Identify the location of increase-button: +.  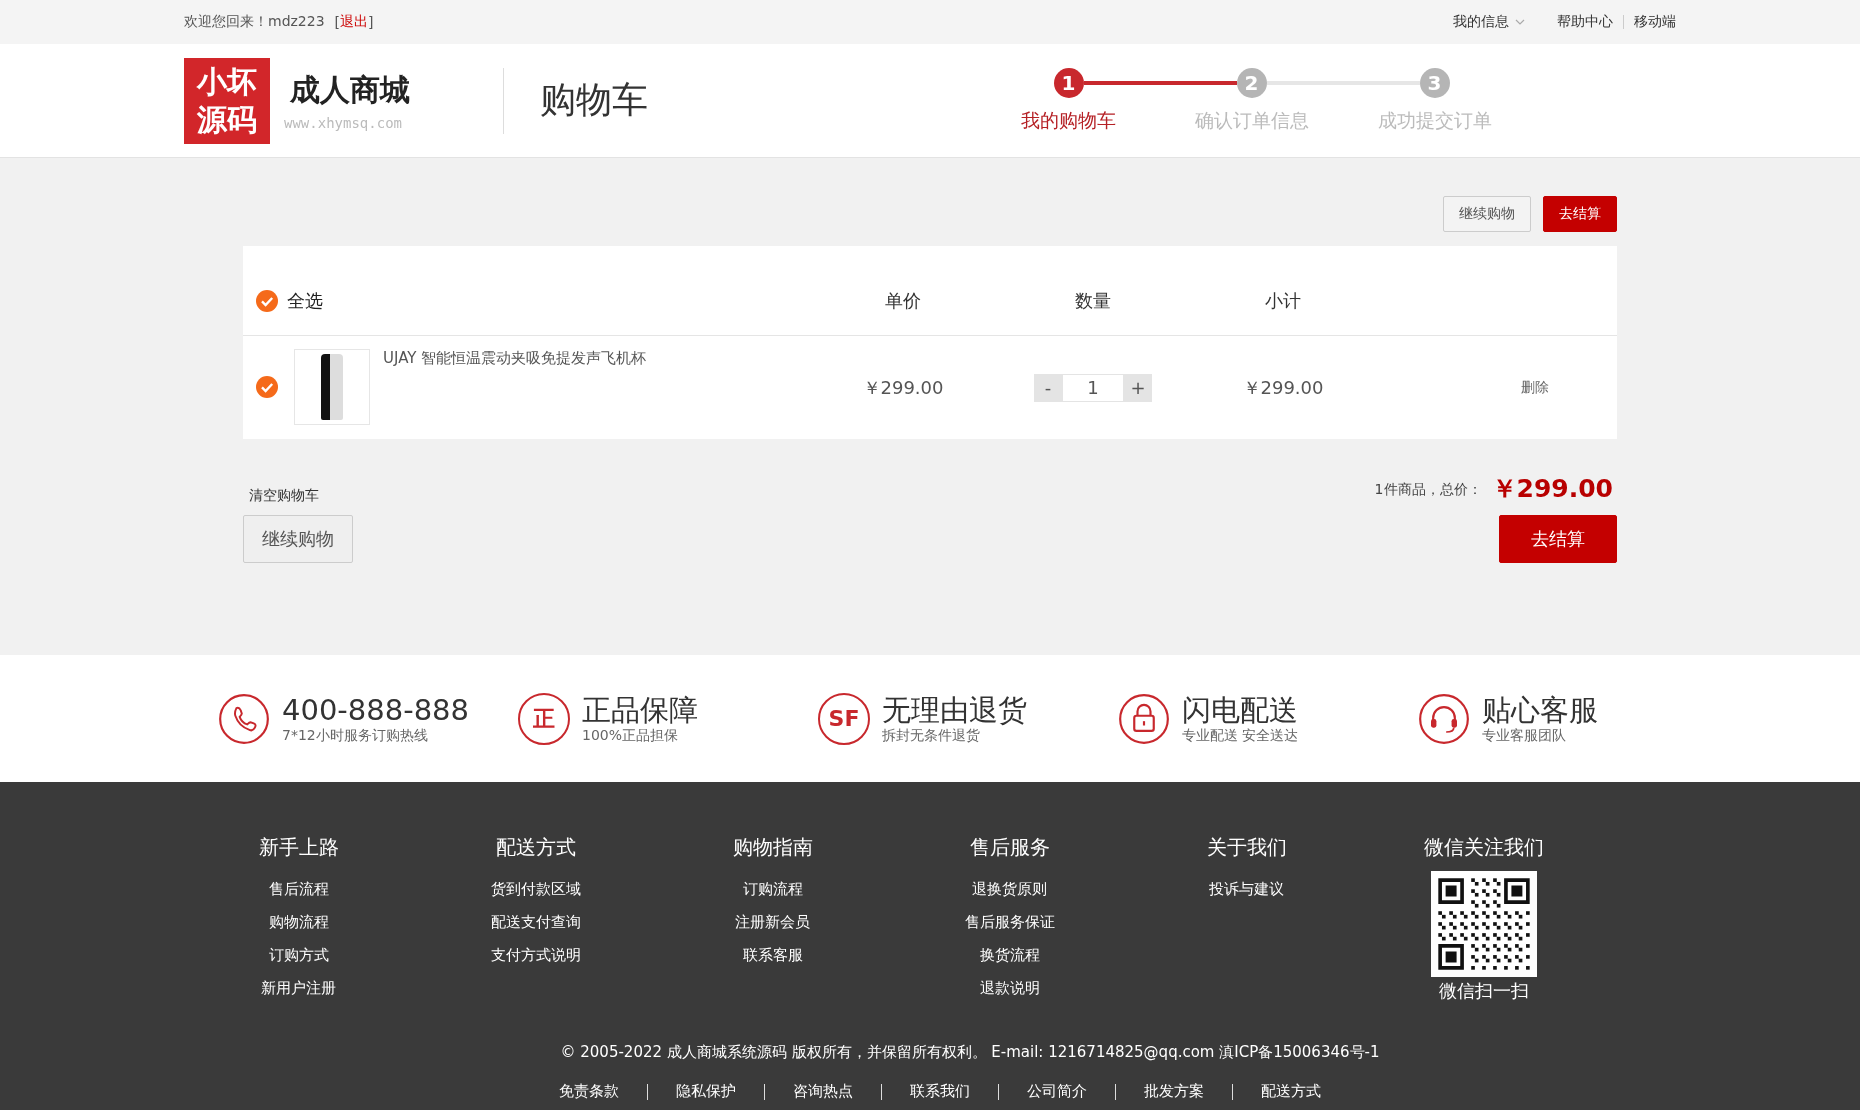
(1138, 387).